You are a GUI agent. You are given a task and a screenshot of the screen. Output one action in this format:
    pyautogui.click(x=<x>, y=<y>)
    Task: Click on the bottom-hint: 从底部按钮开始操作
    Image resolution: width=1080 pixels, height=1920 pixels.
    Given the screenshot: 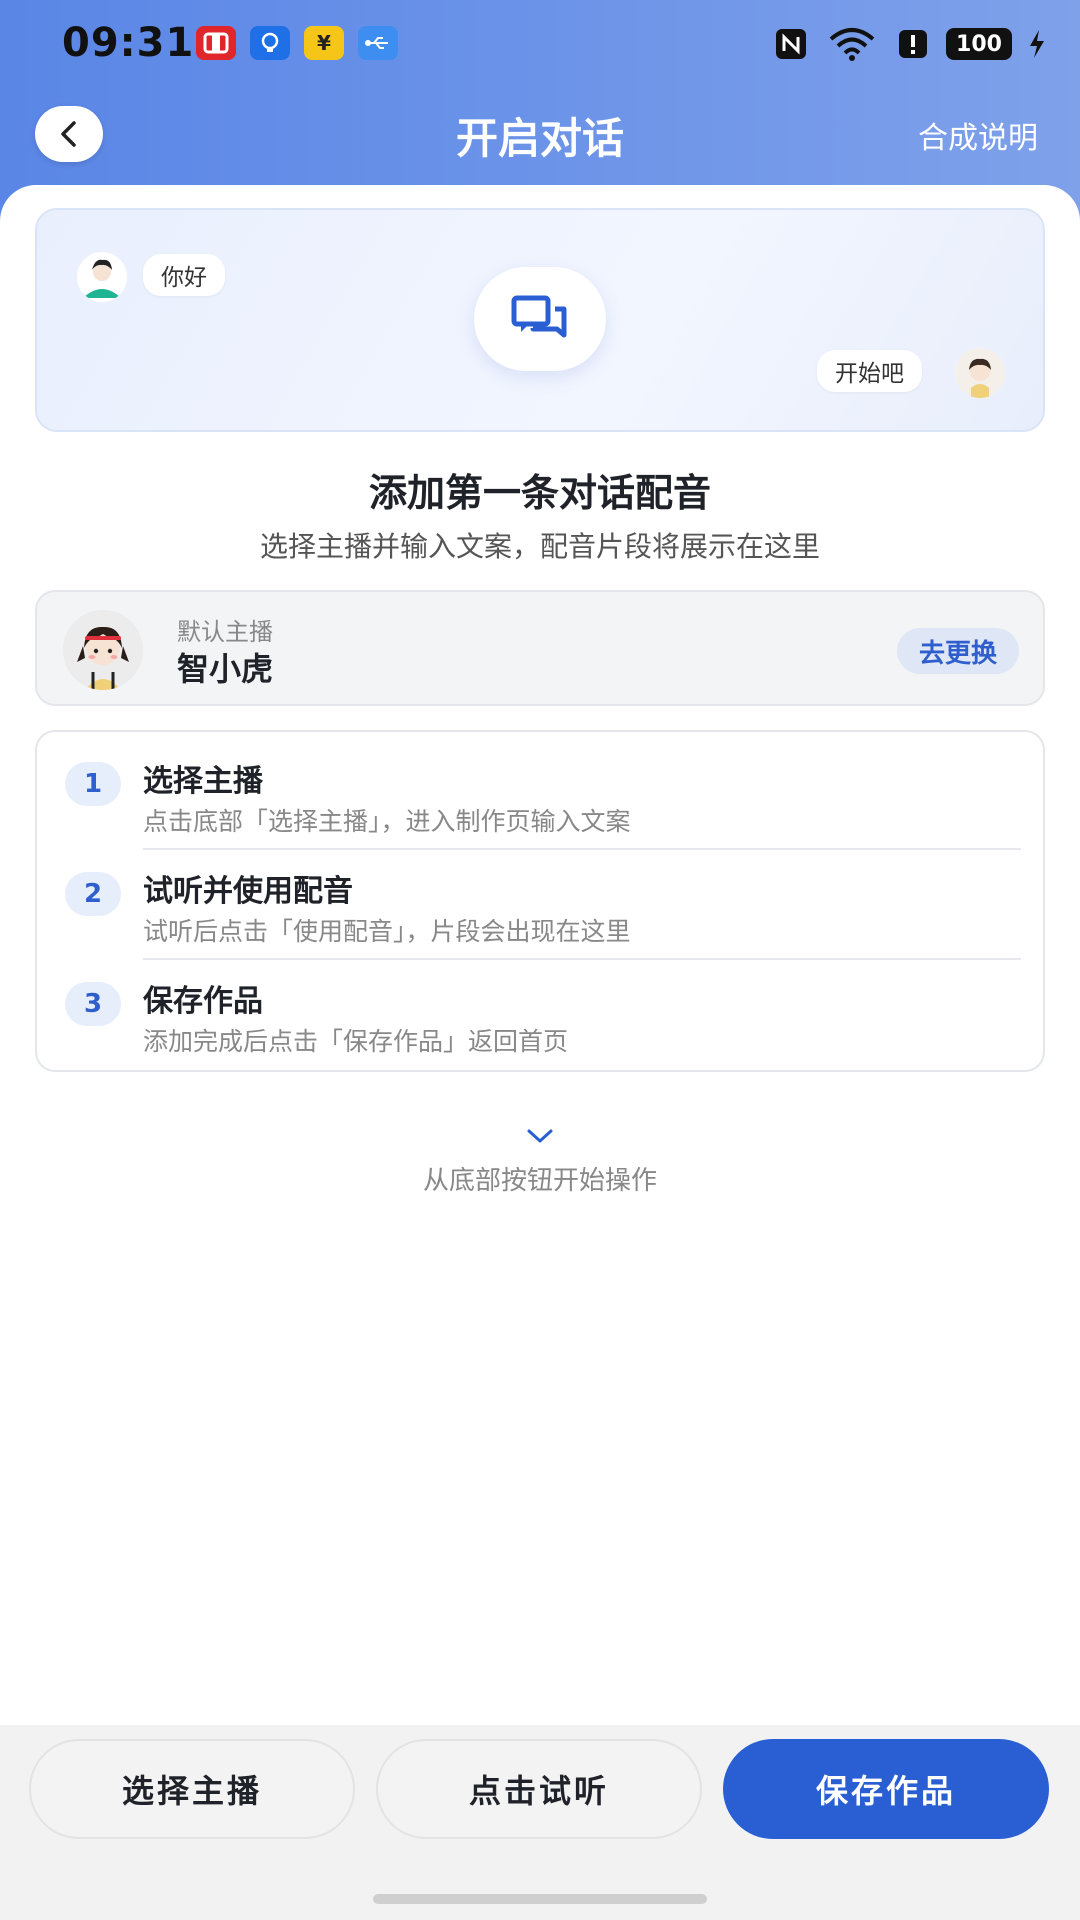 What is the action you would take?
    pyautogui.click(x=539, y=1181)
    